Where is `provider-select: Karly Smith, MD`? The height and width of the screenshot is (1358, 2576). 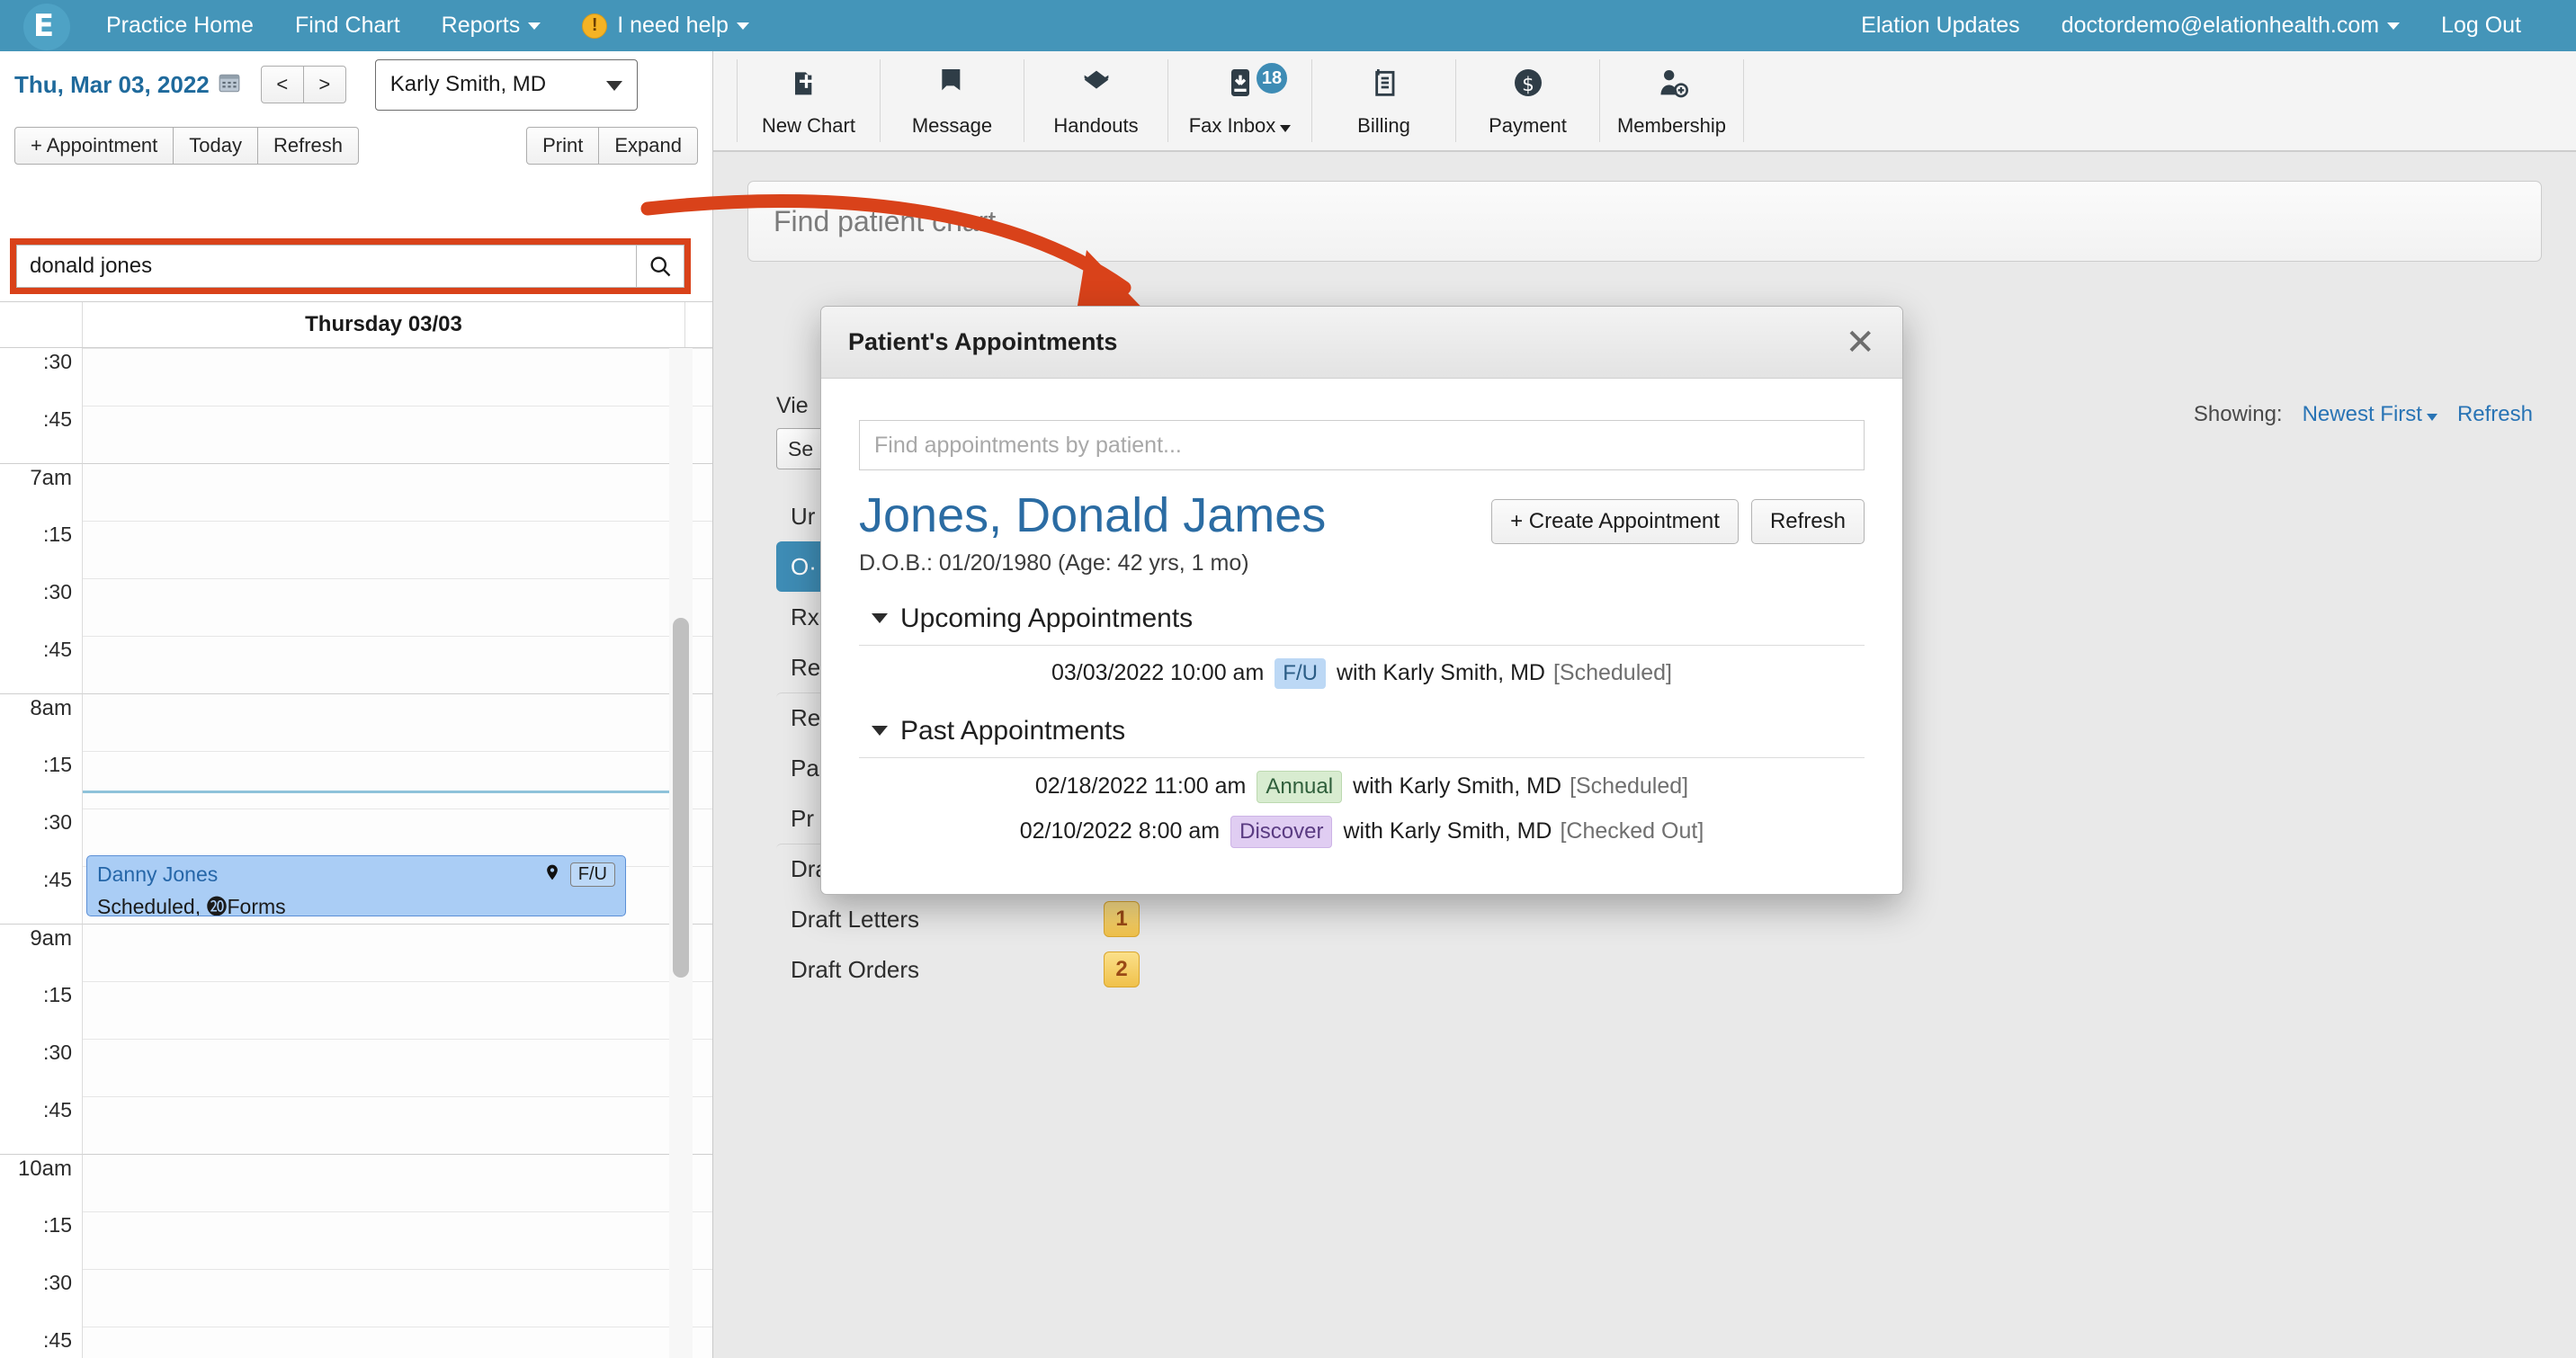 provider-select: Karly Smith, MD is located at coordinates (506, 84).